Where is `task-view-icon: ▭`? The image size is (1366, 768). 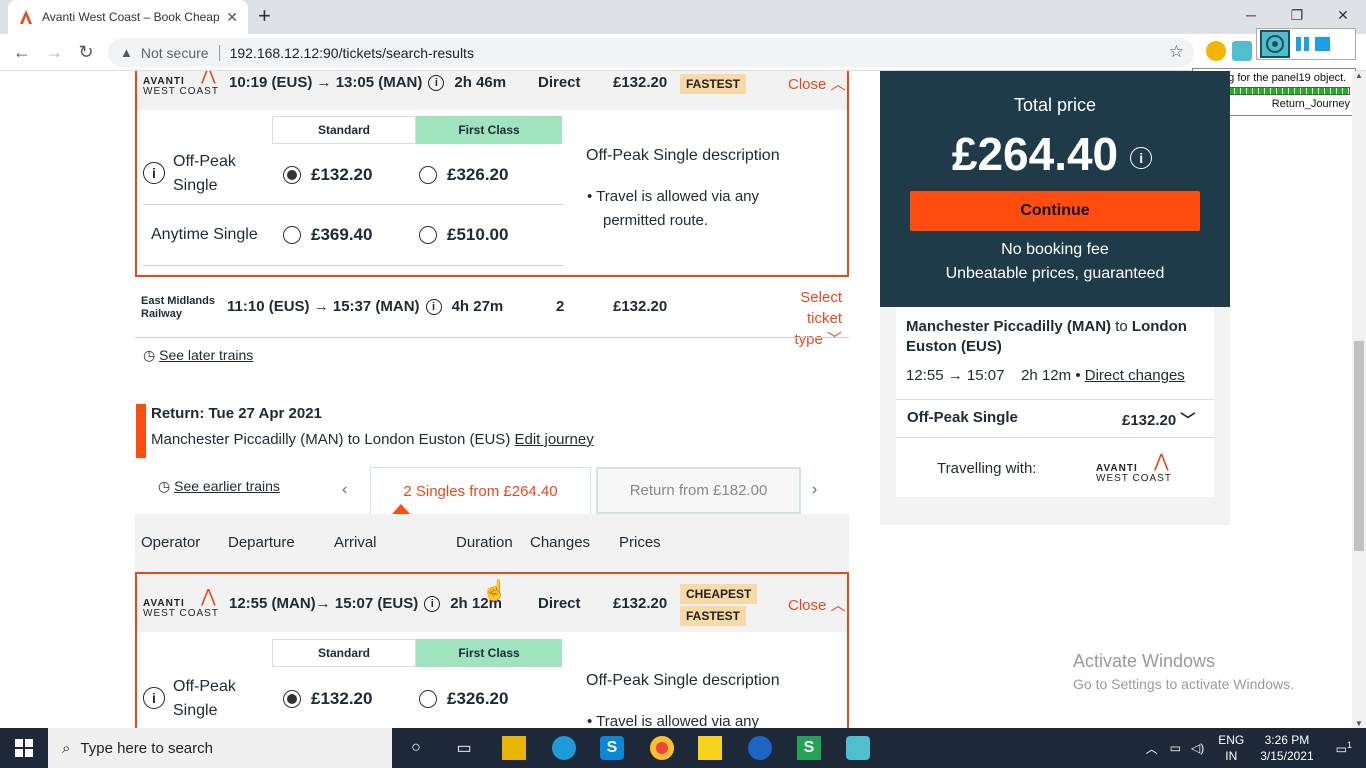
task-view-icon: ▭ is located at coordinates (464, 748).